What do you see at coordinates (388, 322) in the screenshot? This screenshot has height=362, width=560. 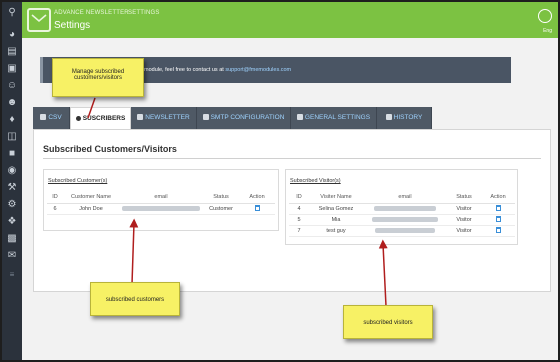 I see `callout-subscribed-visitors: subscribed visitors` at bounding box center [388, 322].